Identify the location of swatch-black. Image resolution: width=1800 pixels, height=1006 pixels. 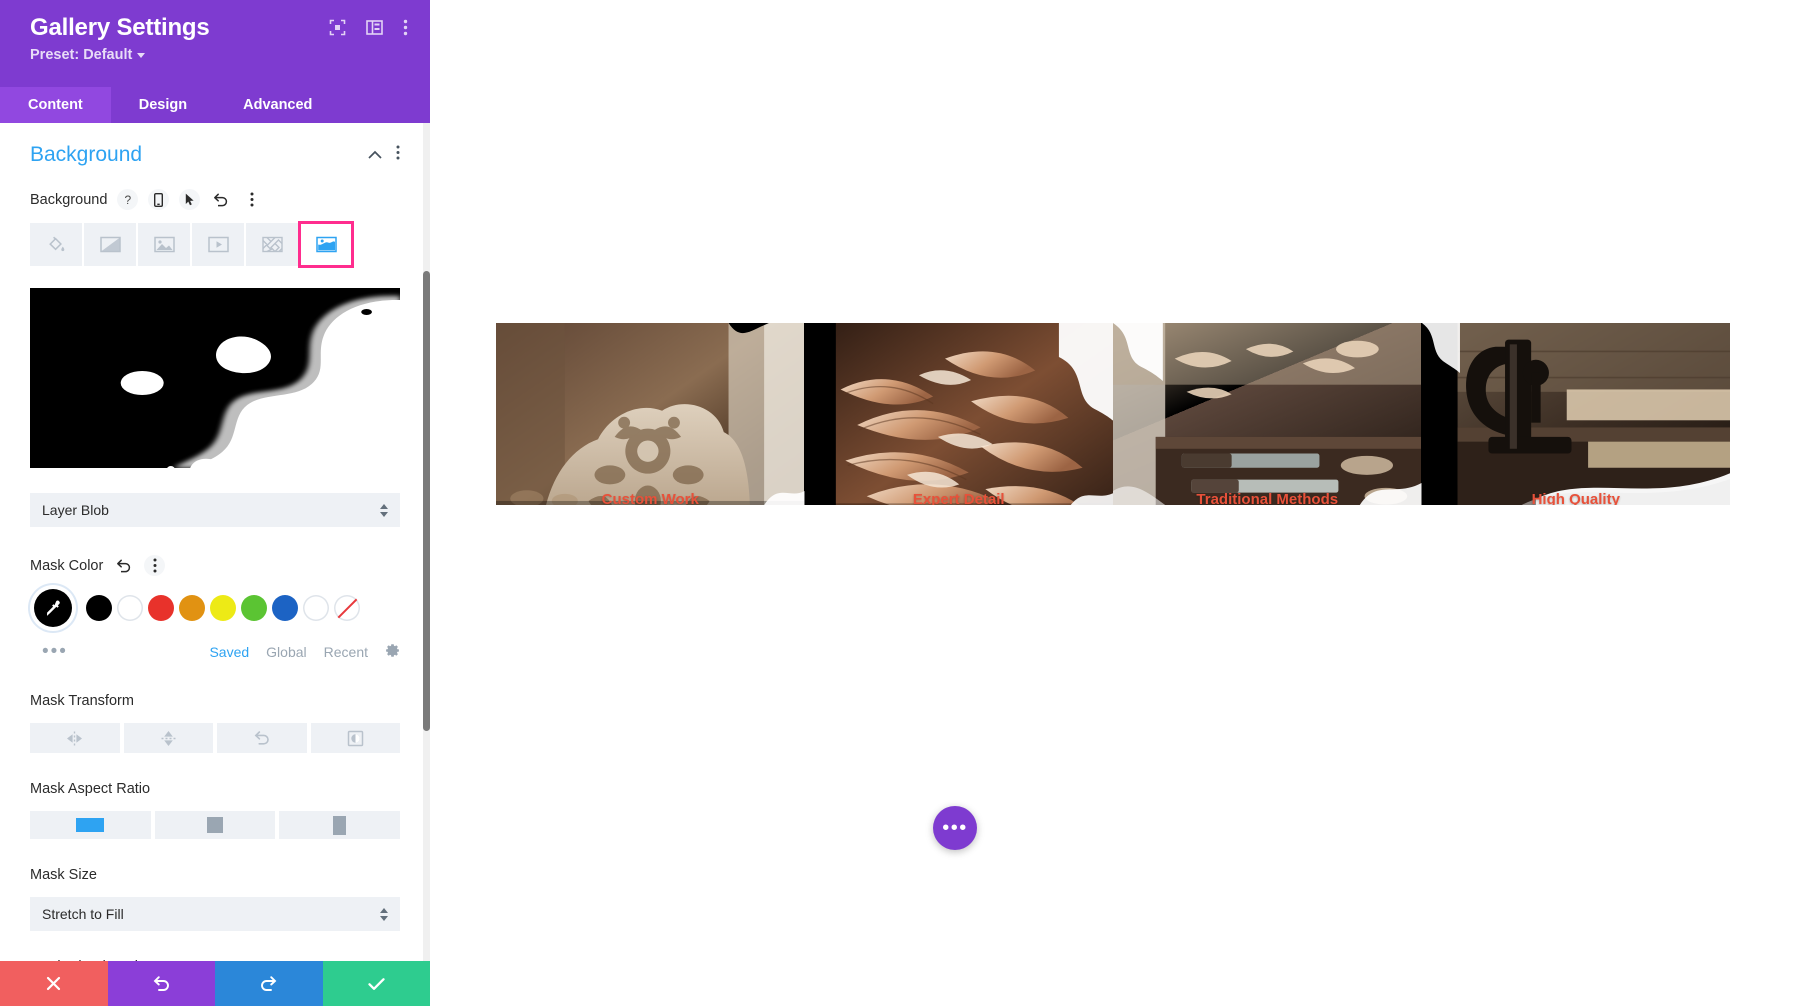
(99, 608).